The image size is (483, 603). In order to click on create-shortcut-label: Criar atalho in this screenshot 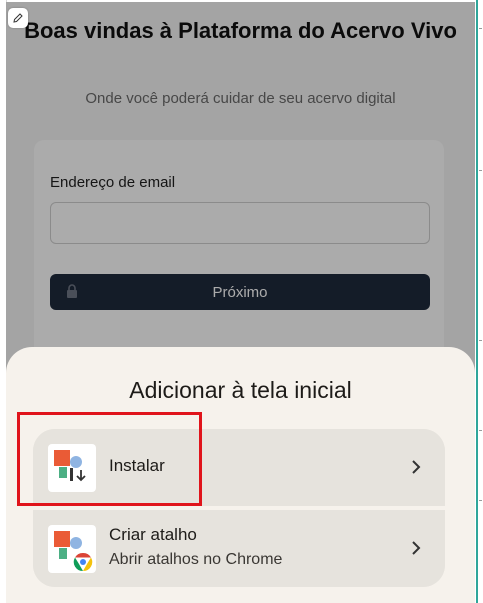, I will do `click(153, 534)`.